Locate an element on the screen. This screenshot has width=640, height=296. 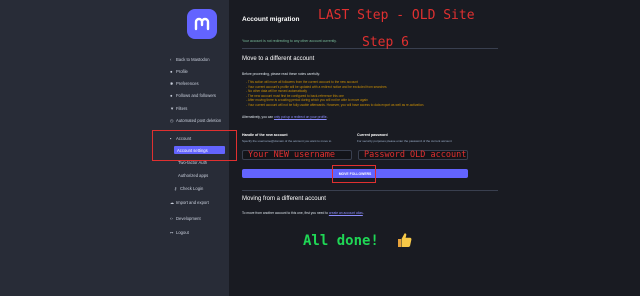
sidebar-item-check-login: ⚷ Check Login is located at coordinates (188, 188).